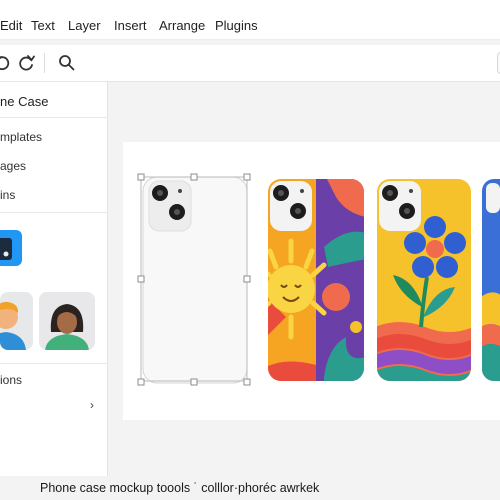  I want to click on menu-text: Text, so click(43, 25).